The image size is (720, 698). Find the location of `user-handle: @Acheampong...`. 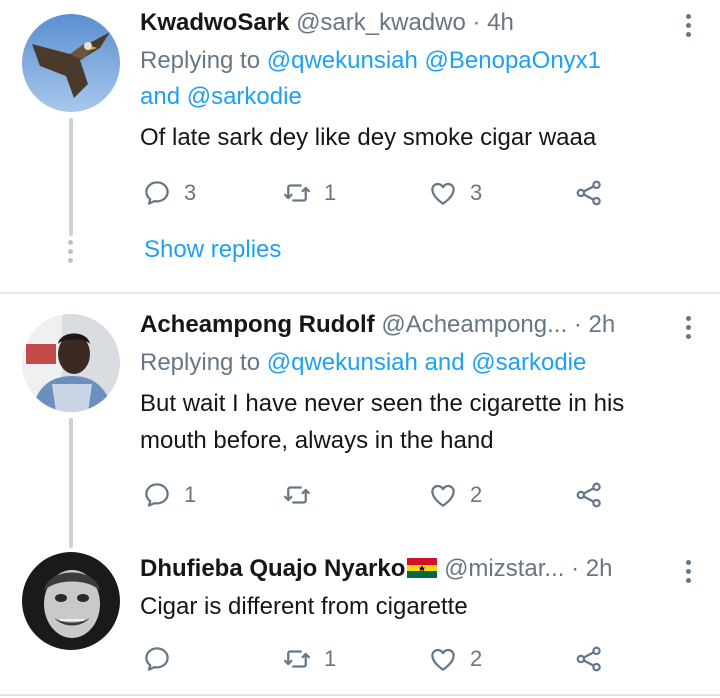

user-handle: @Acheampong... is located at coordinates (474, 324).